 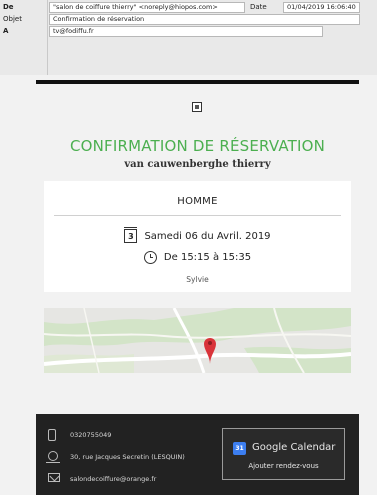 I want to click on google-calendar-label: Google Calendar, so click(x=294, y=447).